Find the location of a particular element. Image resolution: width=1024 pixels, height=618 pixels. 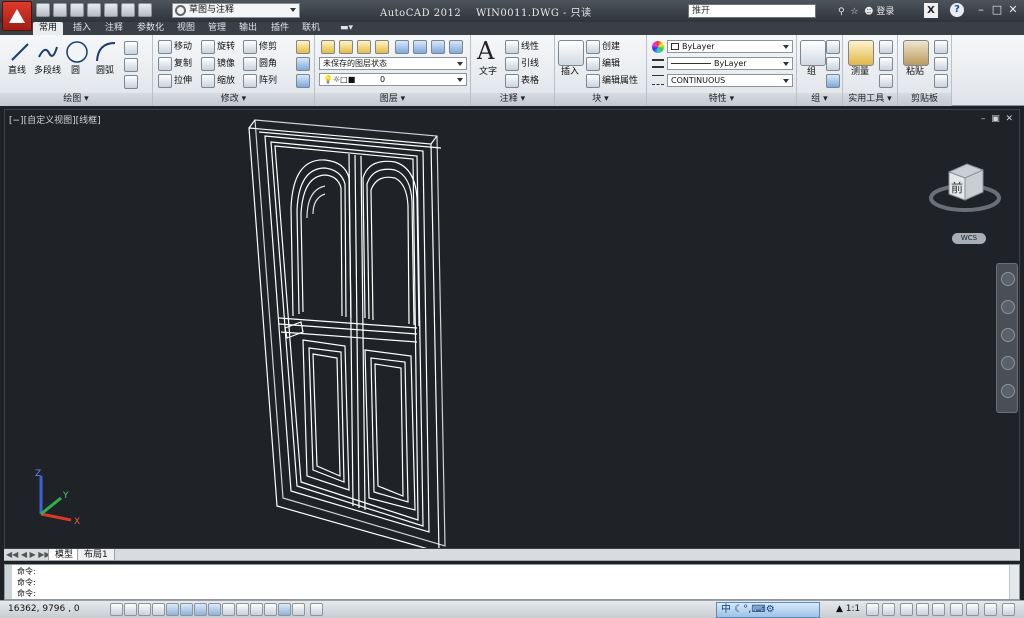

trim-icon is located at coordinates (250, 47).